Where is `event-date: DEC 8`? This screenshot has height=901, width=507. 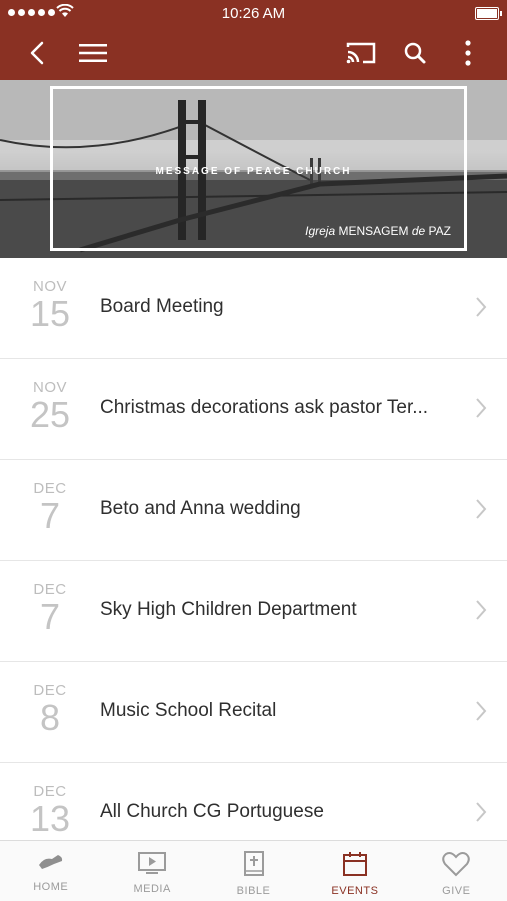
event-date: DEC 8 is located at coordinates (50, 709).